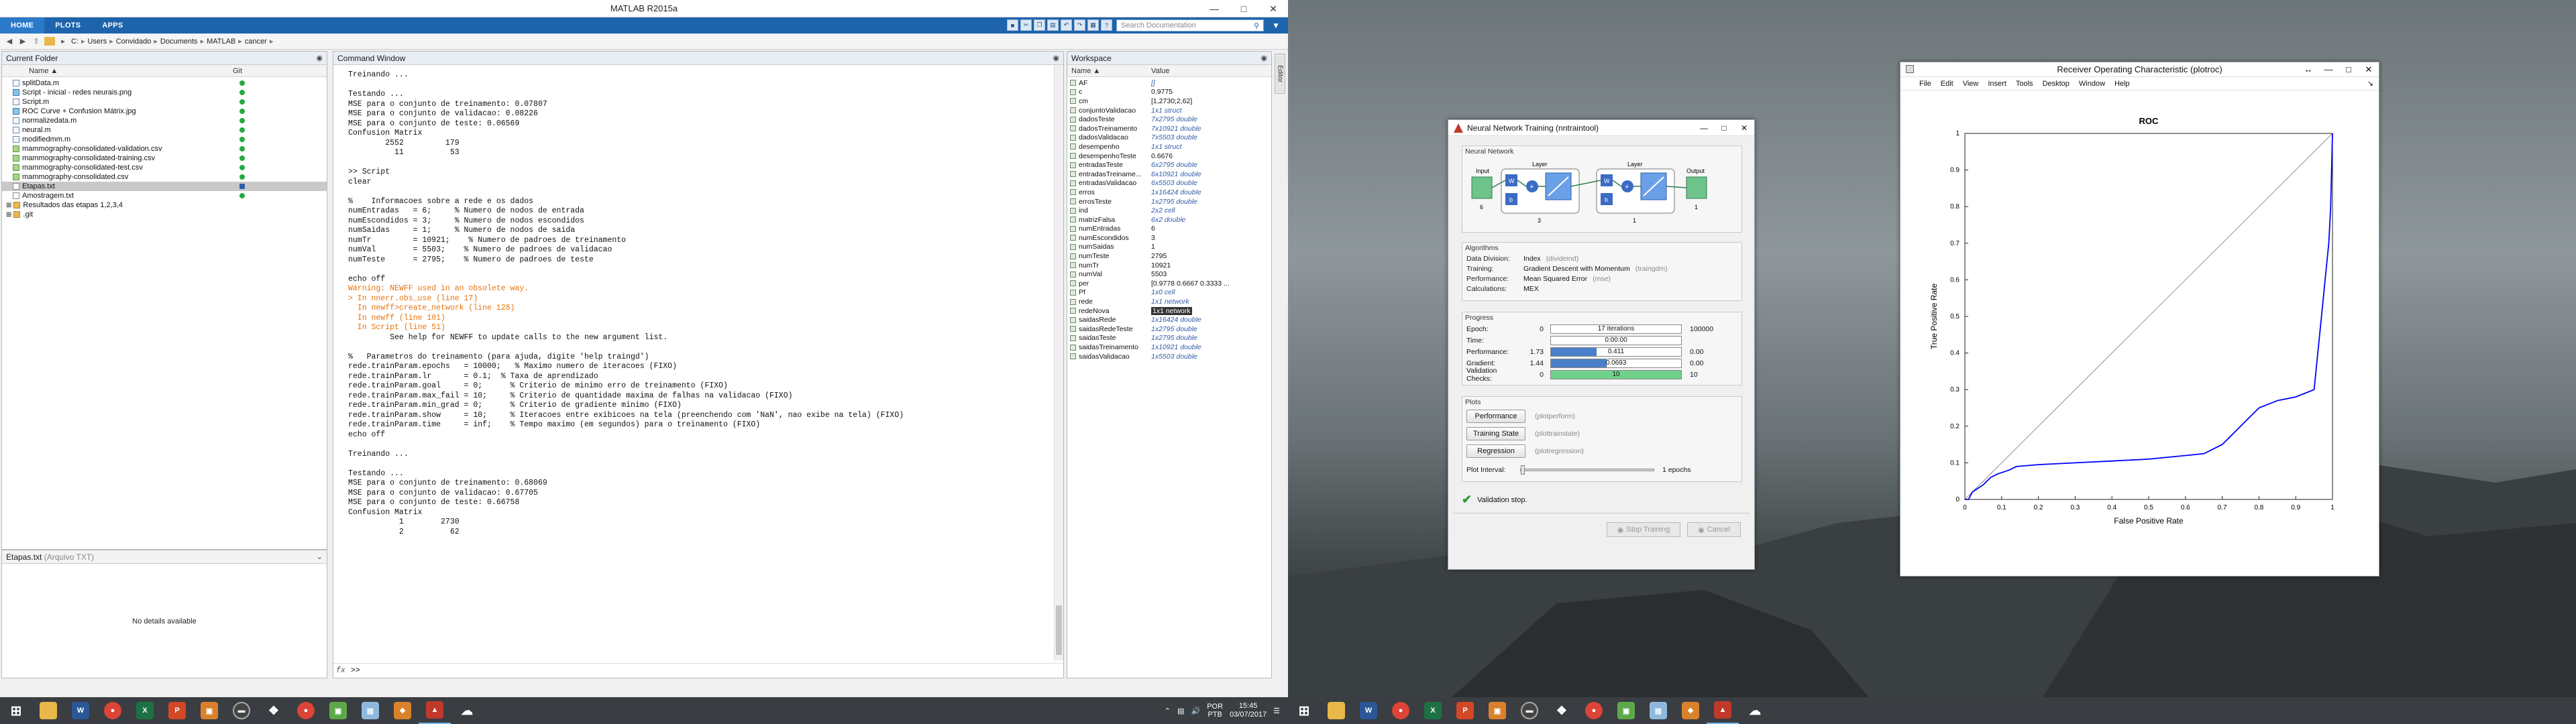 The width and height of the screenshot is (2576, 724). I want to click on filter-icon: ▼, so click(1276, 25).